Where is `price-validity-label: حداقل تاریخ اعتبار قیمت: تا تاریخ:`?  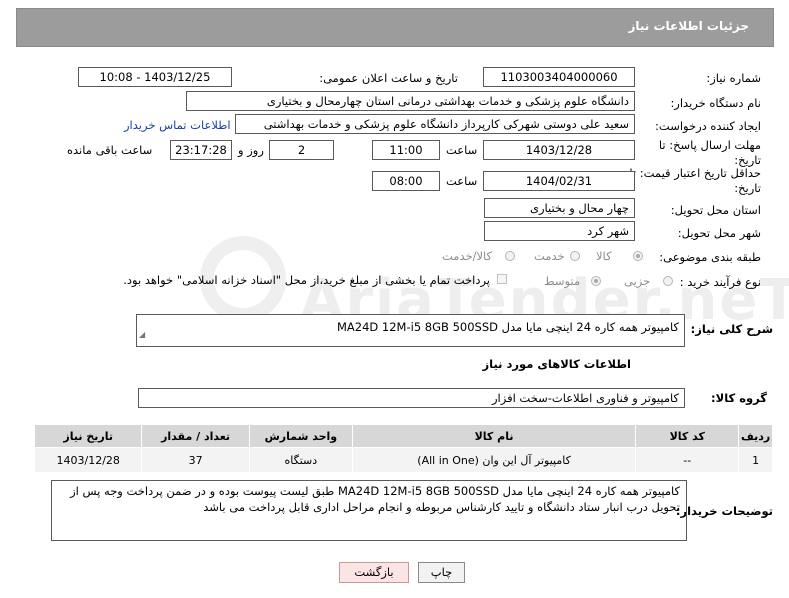
price-validity-label: حداقل تاریخ اعتبار قیمت: تا تاریخ: is located at coordinates (695, 180).